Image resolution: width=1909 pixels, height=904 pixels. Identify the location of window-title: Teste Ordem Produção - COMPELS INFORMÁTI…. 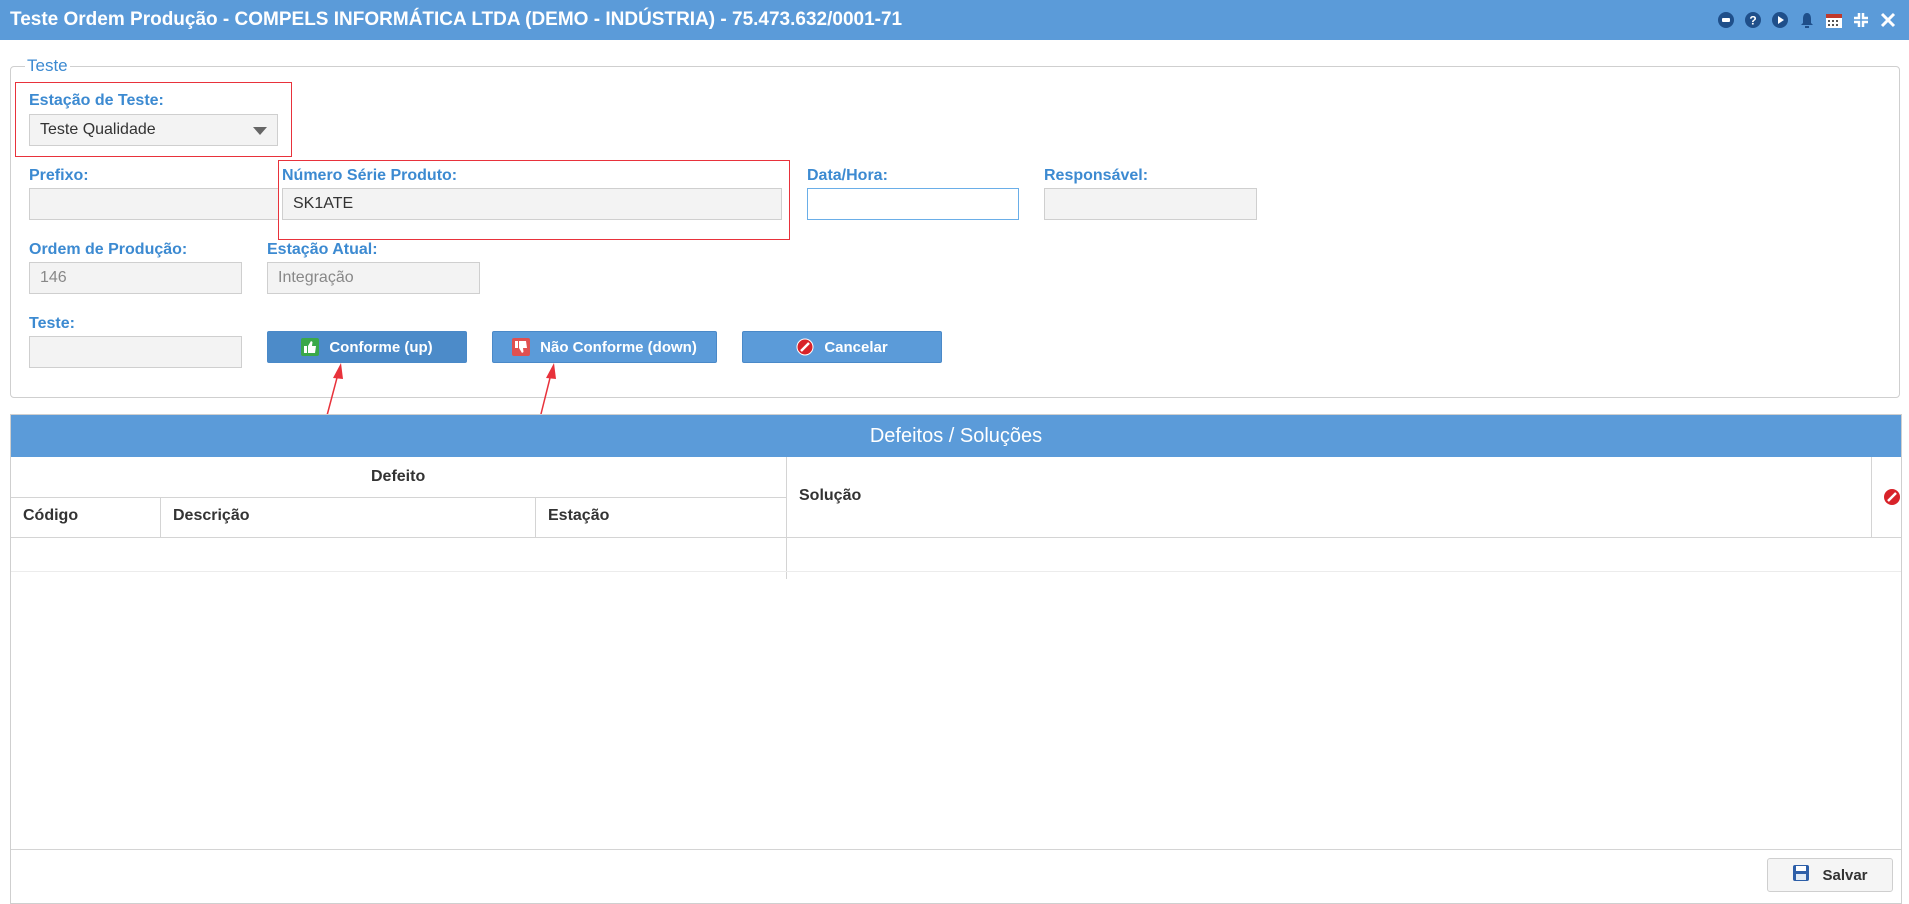
(456, 19).